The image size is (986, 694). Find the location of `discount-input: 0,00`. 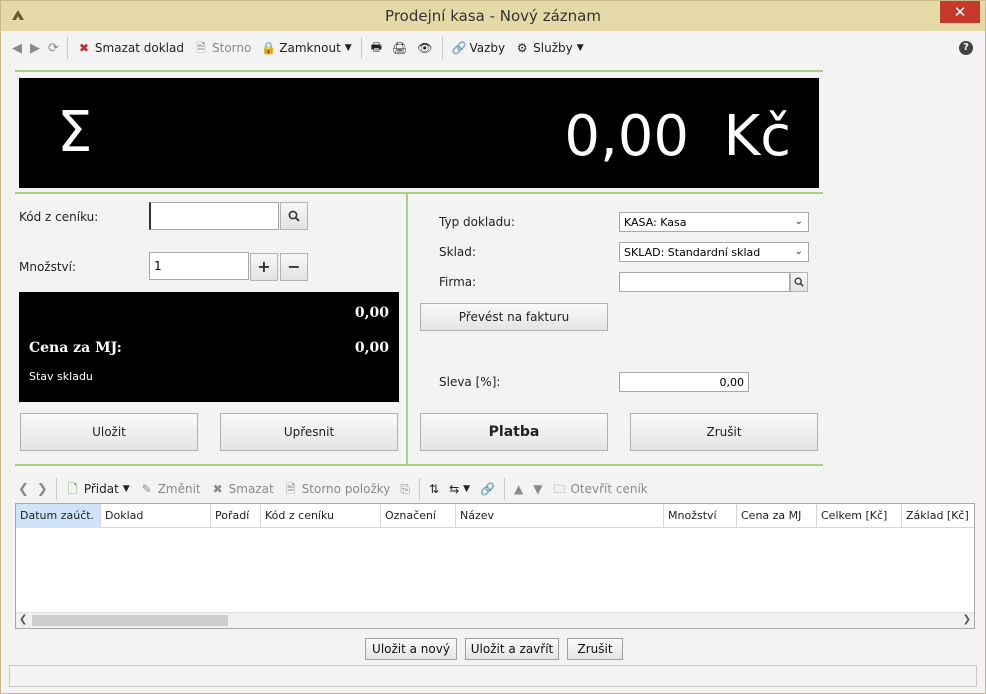

discount-input: 0,00 is located at coordinates (684, 382).